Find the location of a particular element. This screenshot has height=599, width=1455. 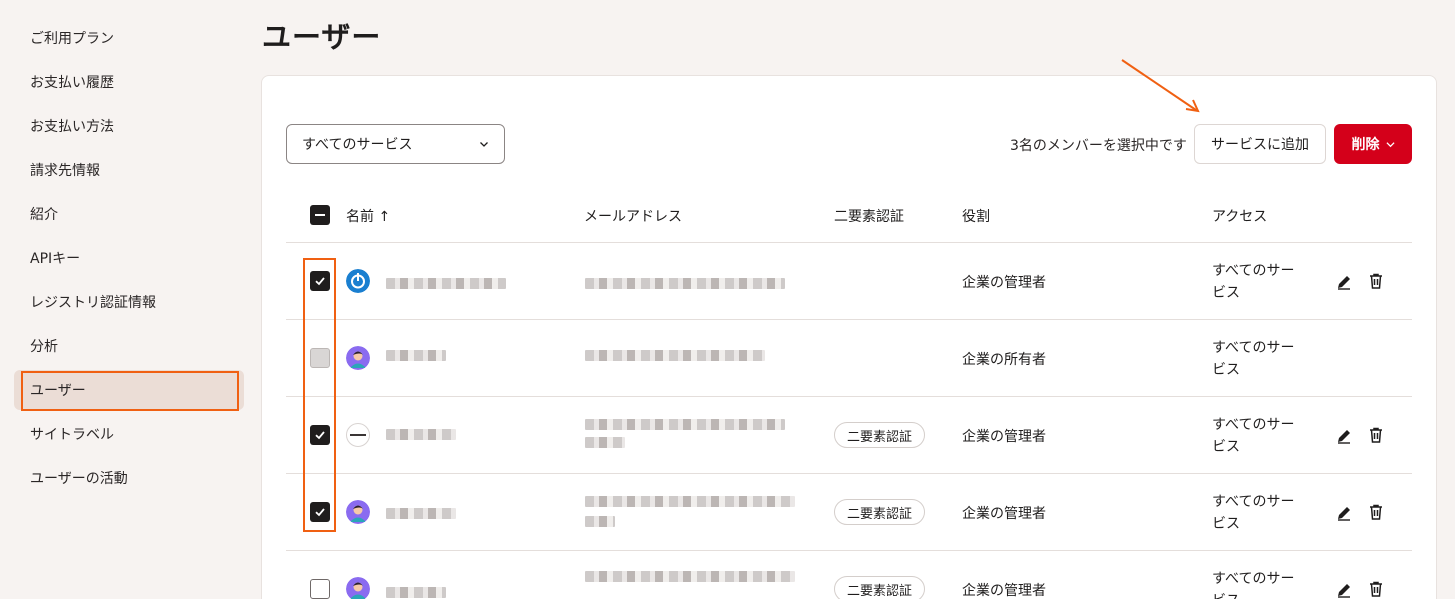

selected-count-text: 3名のメンバーを選択中です is located at coordinates (1098, 146).